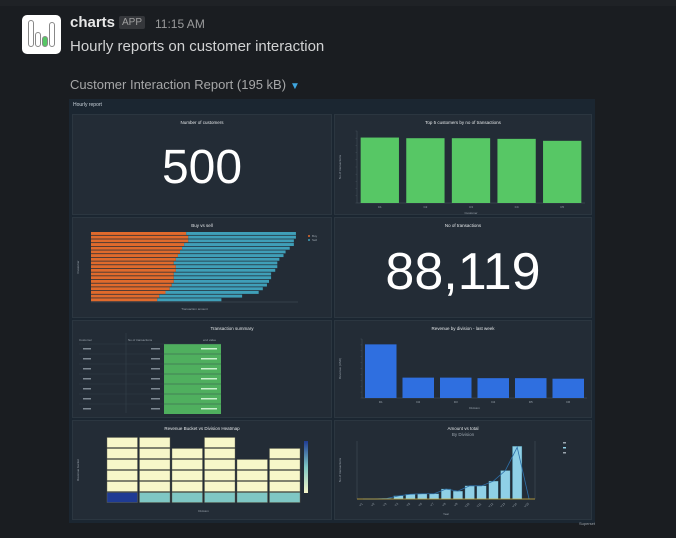 This screenshot has width=676, height=538. I want to click on caret-down-icon: ▼, so click(295, 86).